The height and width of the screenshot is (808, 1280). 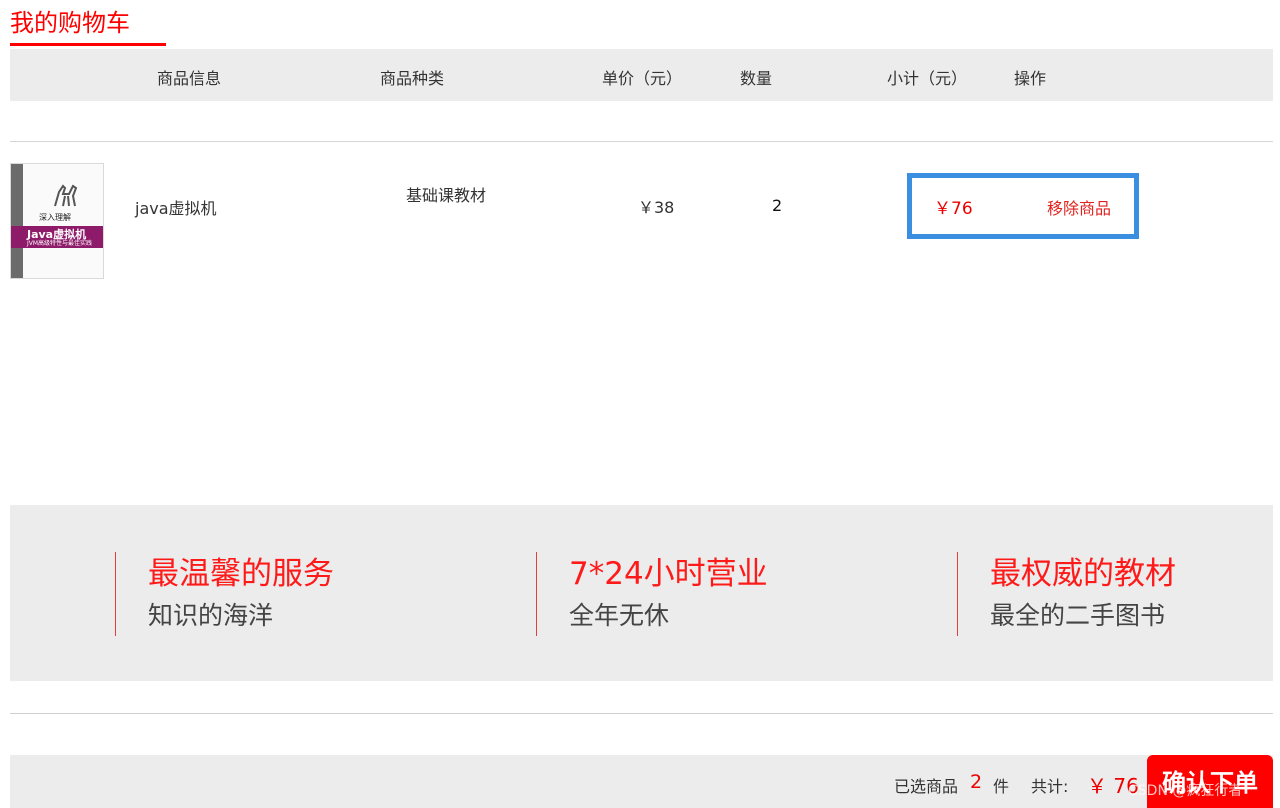 I want to click on product-category: 基础课教材, so click(x=446, y=195).